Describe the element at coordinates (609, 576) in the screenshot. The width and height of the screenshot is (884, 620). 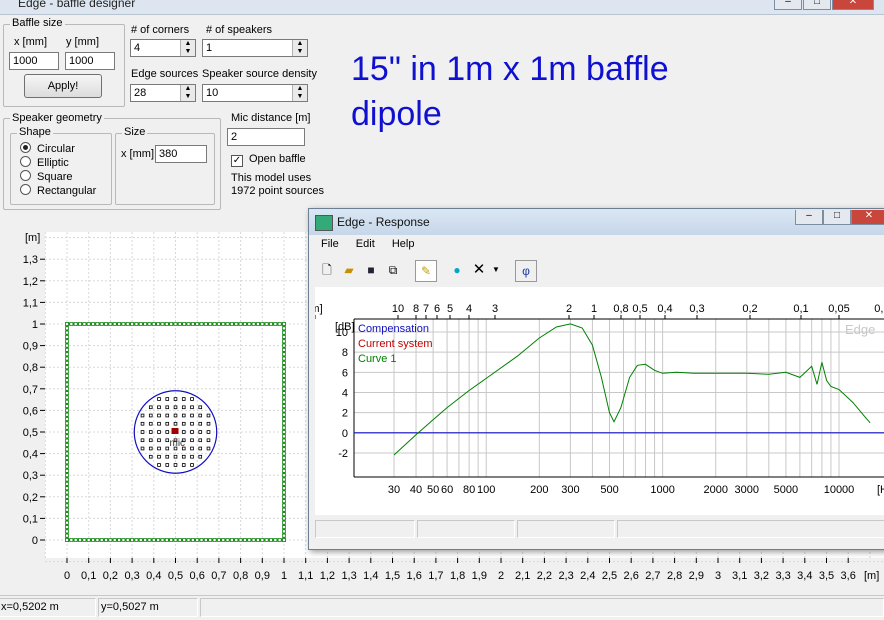
I see `x-tick-label: 2,5` at that location.